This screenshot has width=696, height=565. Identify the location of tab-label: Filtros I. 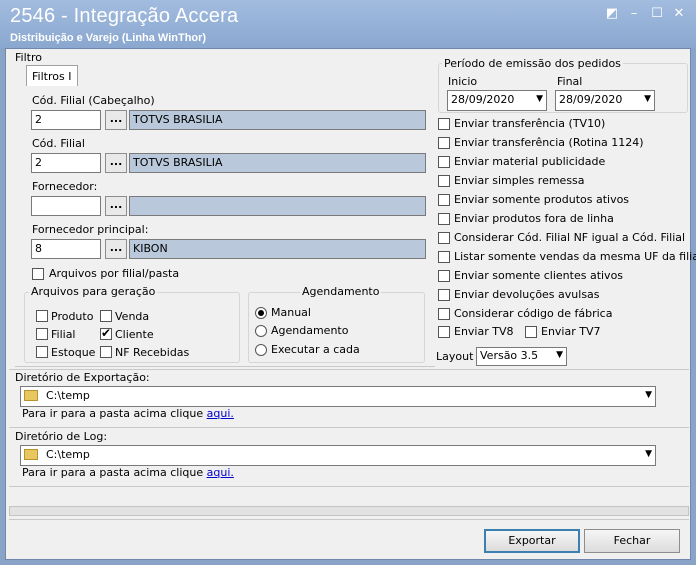
(52, 76).